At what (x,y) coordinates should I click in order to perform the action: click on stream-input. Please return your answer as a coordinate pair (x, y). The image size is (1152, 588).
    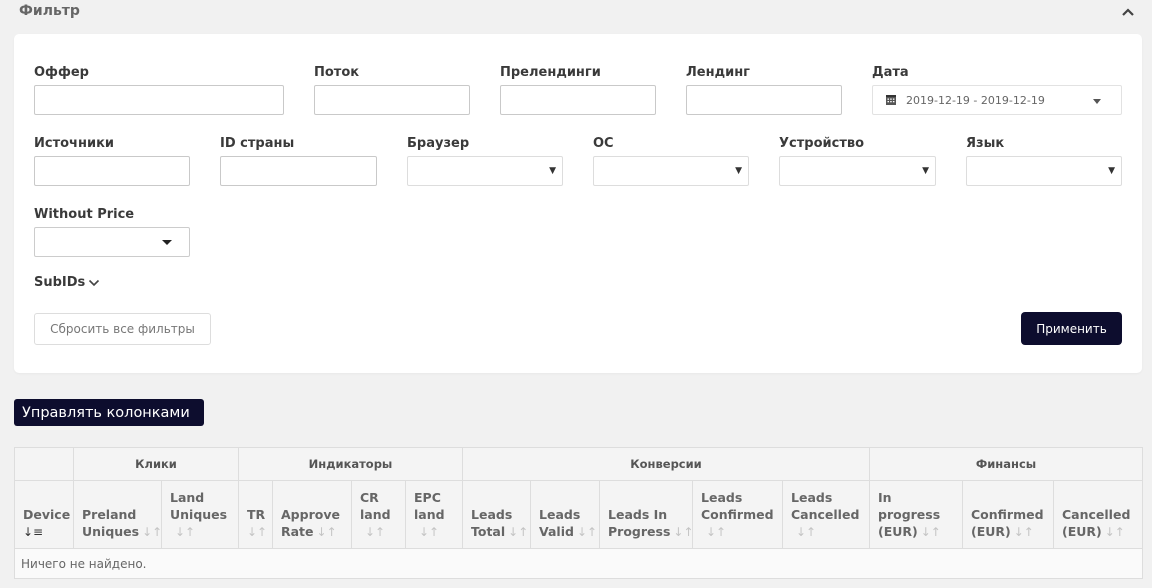
    Looking at the image, I should click on (392, 100).